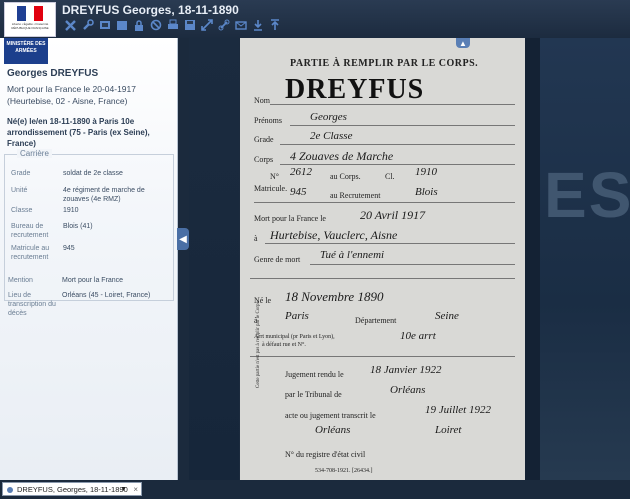 Image resolution: width=630 pixels, height=499 pixels. I want to click on person-name: Georges DREYFUS, so click(53, 73).